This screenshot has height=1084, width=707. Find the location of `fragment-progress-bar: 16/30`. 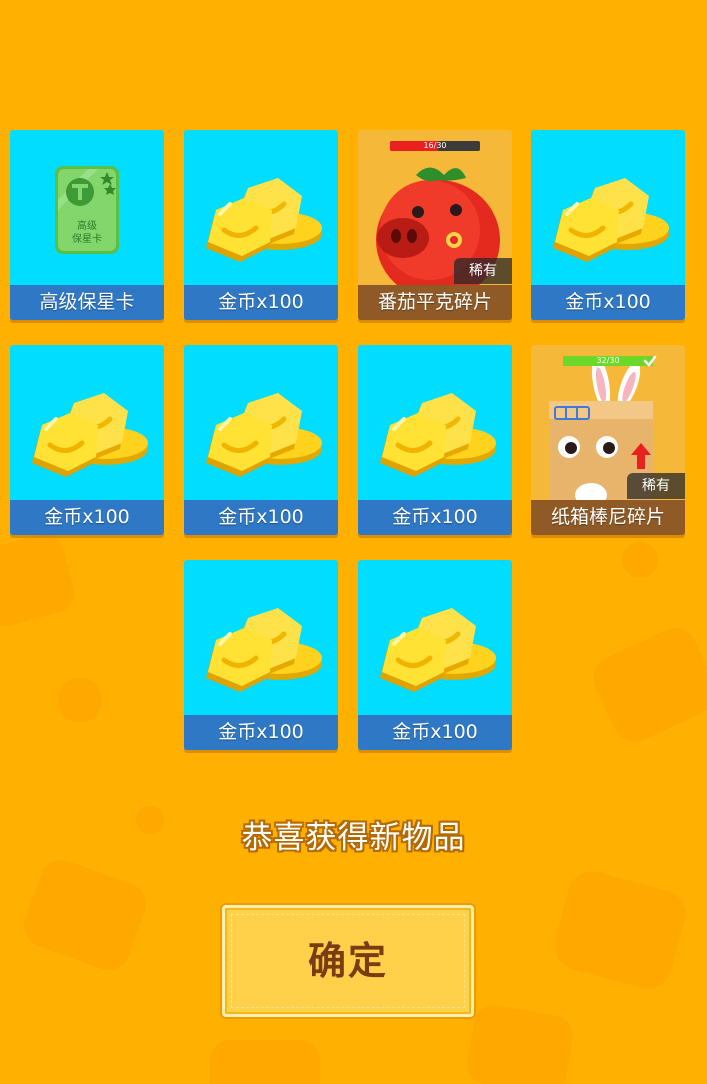

fragment-progress-bar: 16/30 is located at coordinates (435, 146).